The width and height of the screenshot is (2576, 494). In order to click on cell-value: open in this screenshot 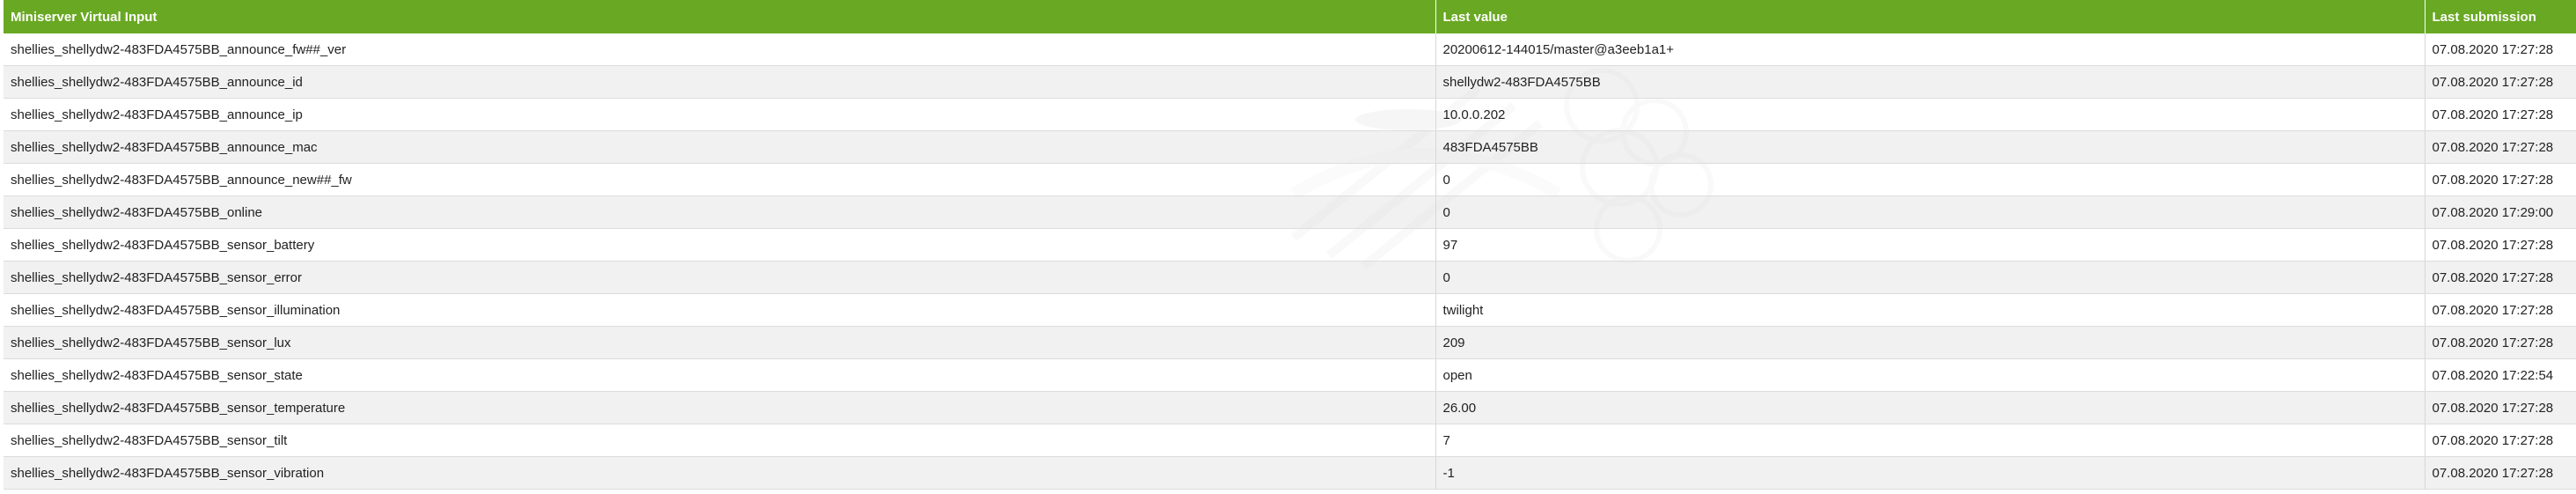, I will do `click(1930, 375)`.